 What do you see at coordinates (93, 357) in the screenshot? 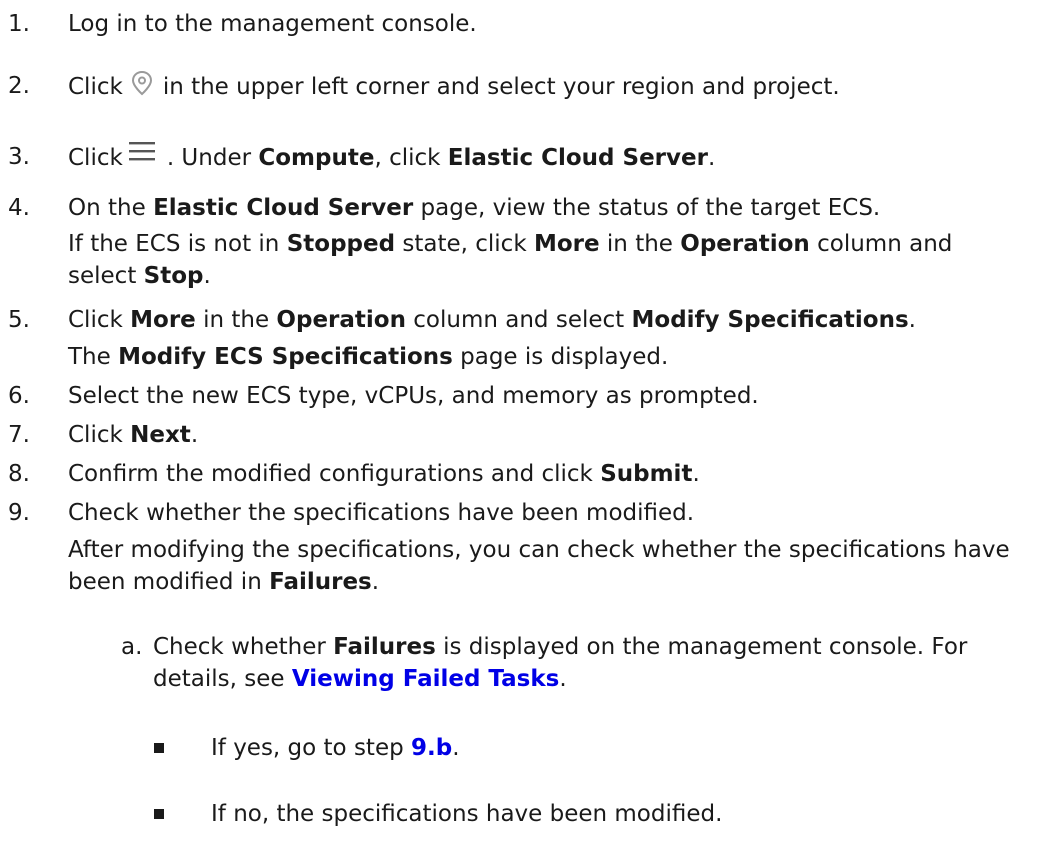
I see `step-text-part: The` at bounding box center [93, 357].